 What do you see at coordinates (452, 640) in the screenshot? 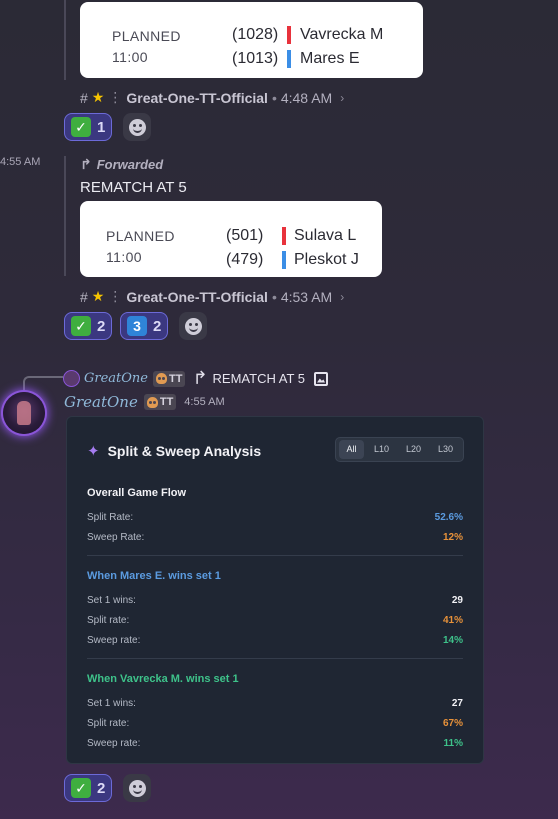
I see `stat-value: 14%` at bounding box center [452, 640].